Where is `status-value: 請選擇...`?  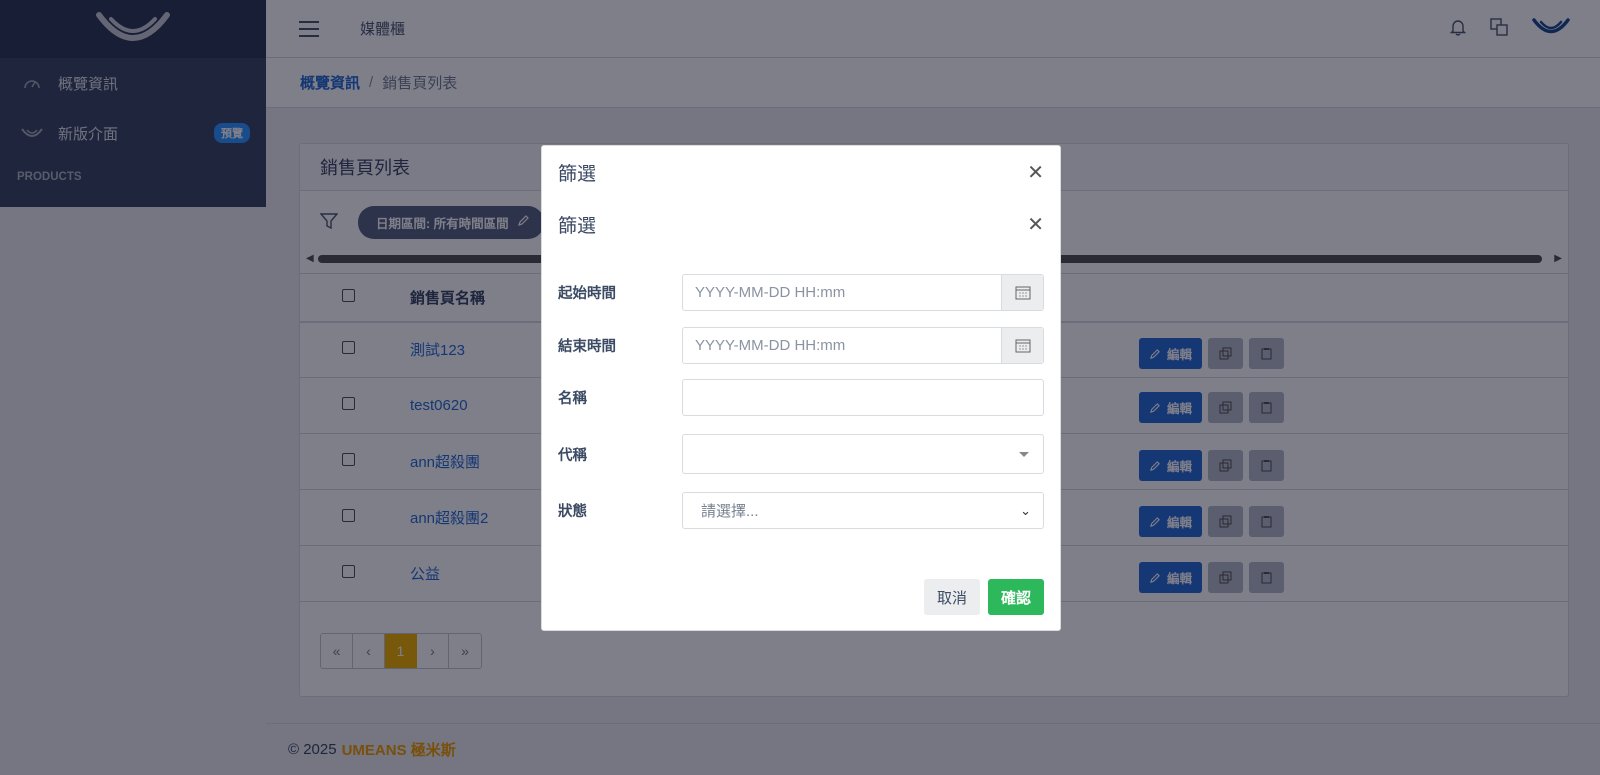
status-value: 請選擇... is located at coordinates (730, 511).